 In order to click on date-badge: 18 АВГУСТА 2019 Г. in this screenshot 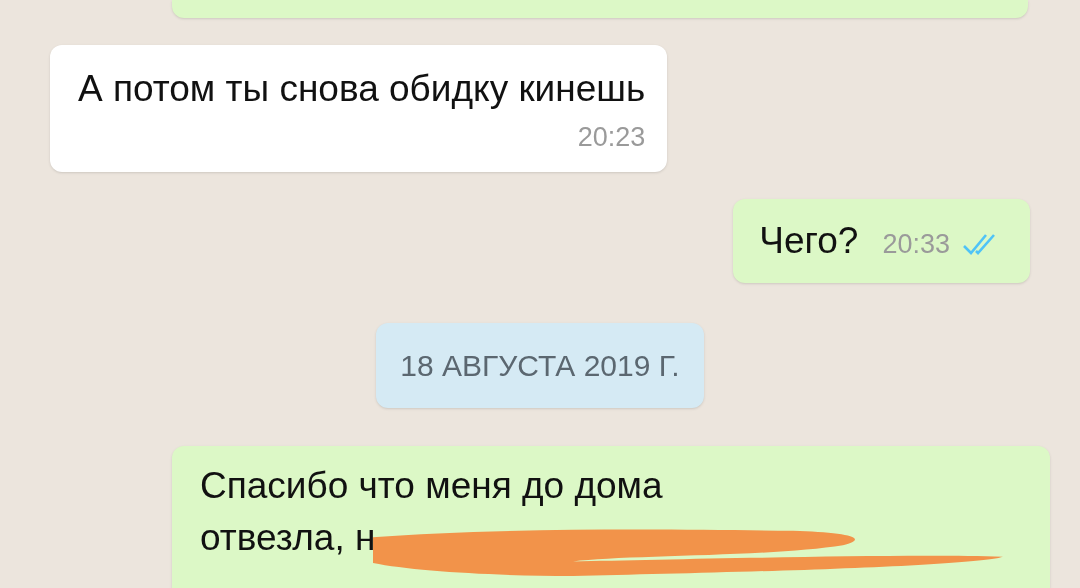, I will do `click(540, 365)`.